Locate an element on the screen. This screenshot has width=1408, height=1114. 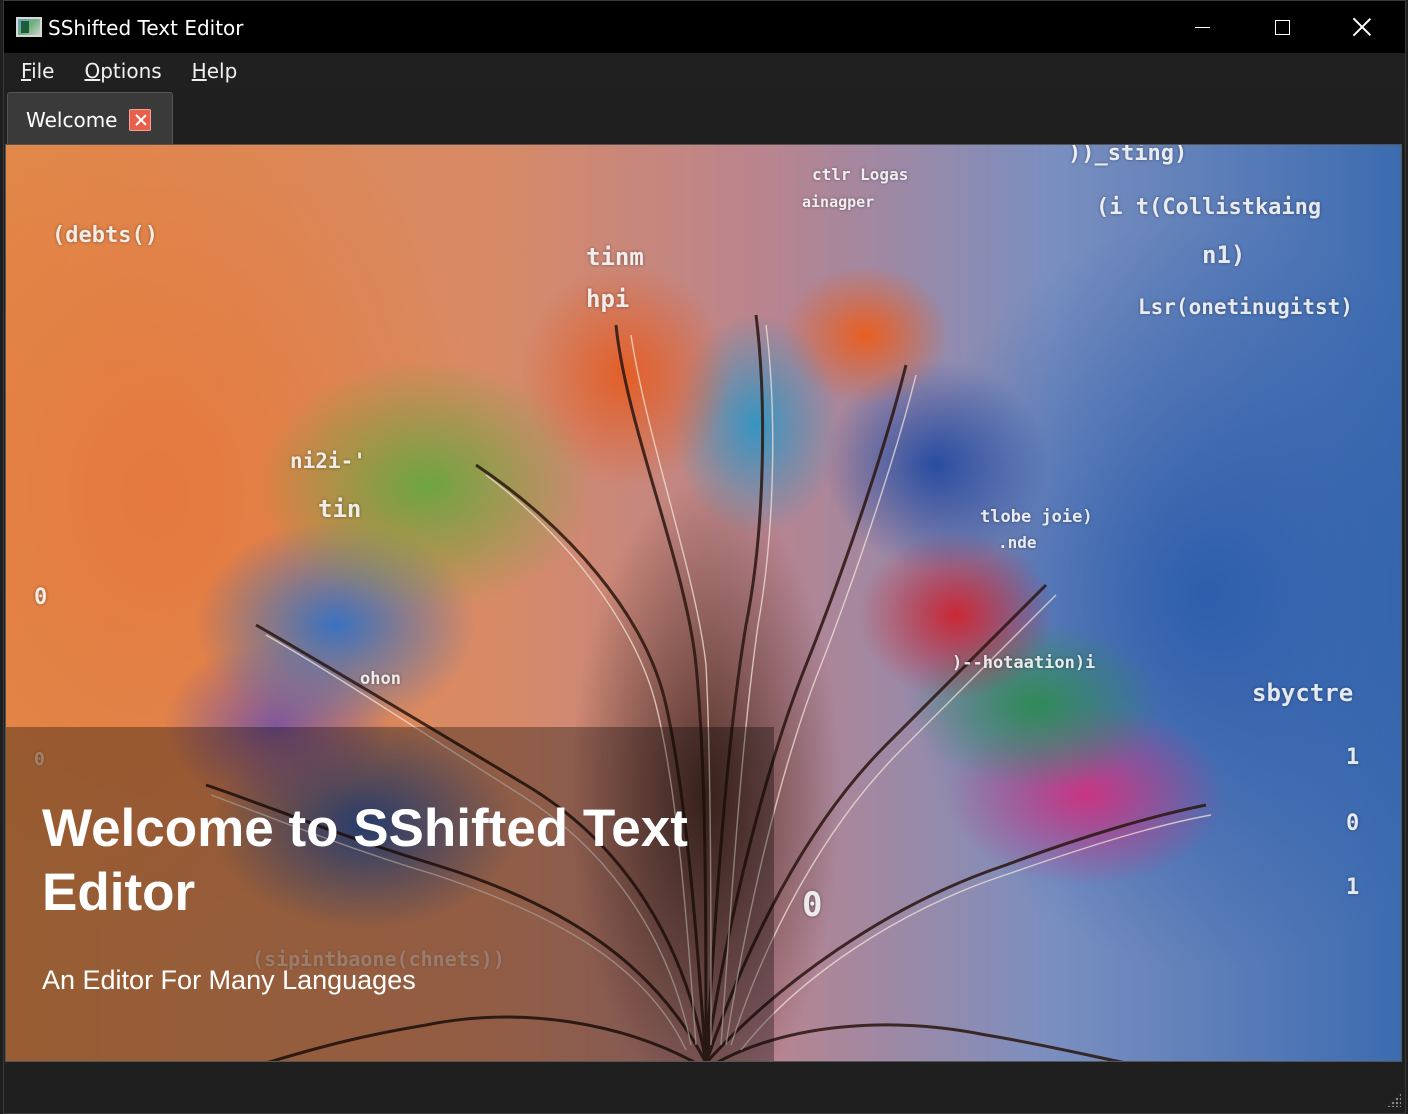
resize-grip-icon is located at coordinates (1394, 1100).